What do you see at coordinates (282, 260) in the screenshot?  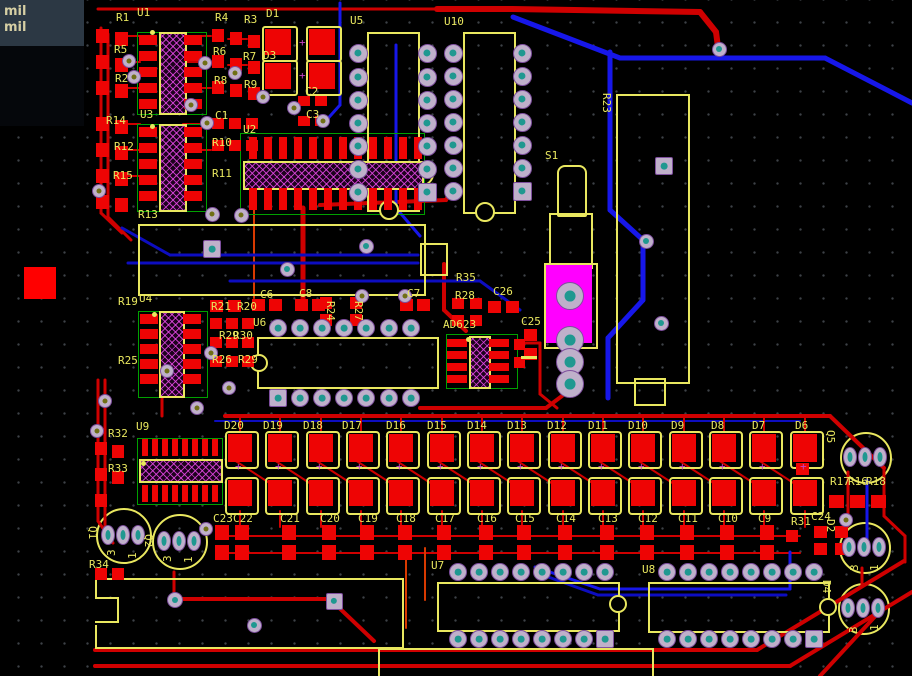 I see `part-outline-mid` at bounding box center [282, 260].